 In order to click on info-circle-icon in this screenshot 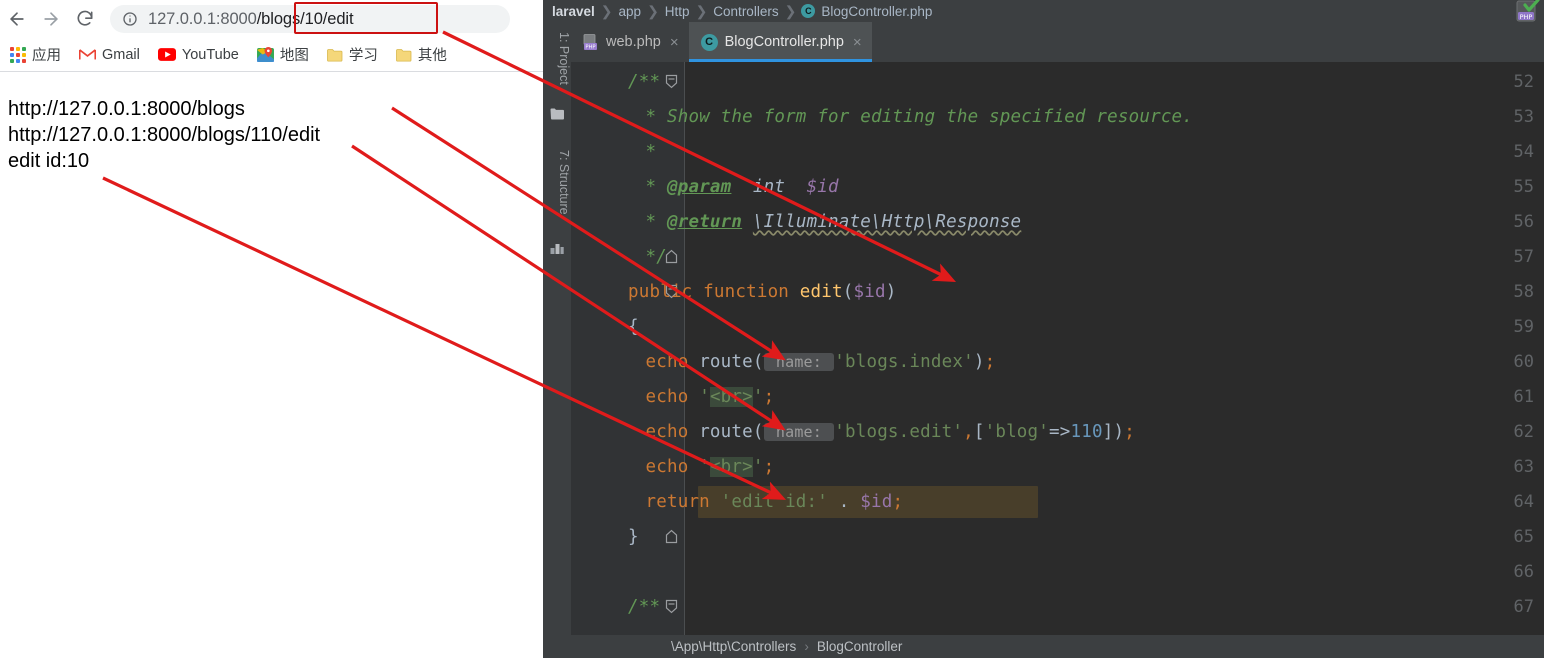, I will do `click(130, 19)`.